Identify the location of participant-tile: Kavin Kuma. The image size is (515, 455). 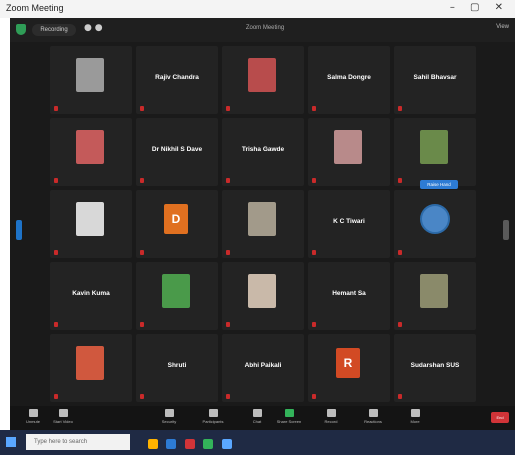
(91, 296).